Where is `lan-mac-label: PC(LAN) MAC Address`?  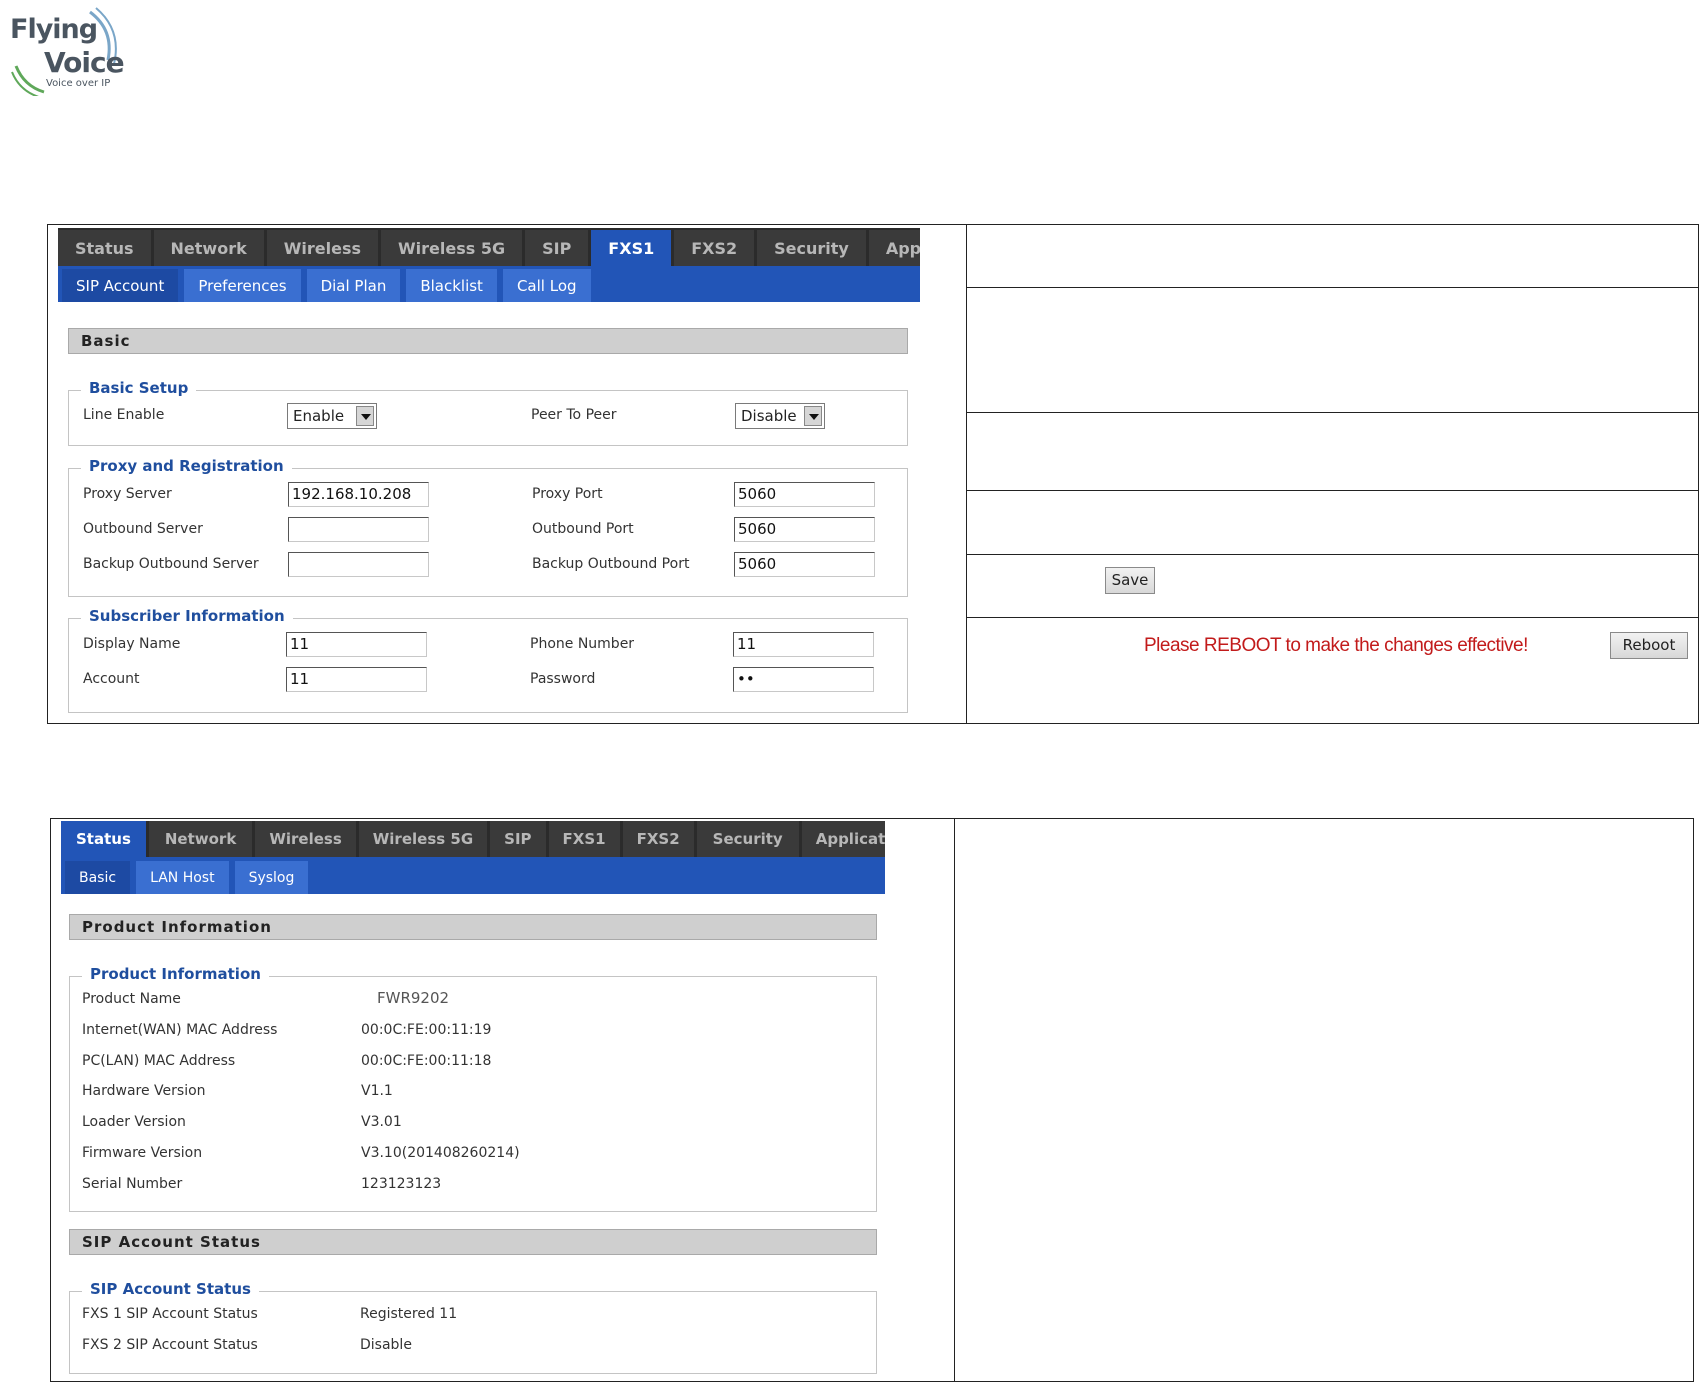 lan-mac-label: PC(LAN) MAC Address is located at coordinates (159, 1061).